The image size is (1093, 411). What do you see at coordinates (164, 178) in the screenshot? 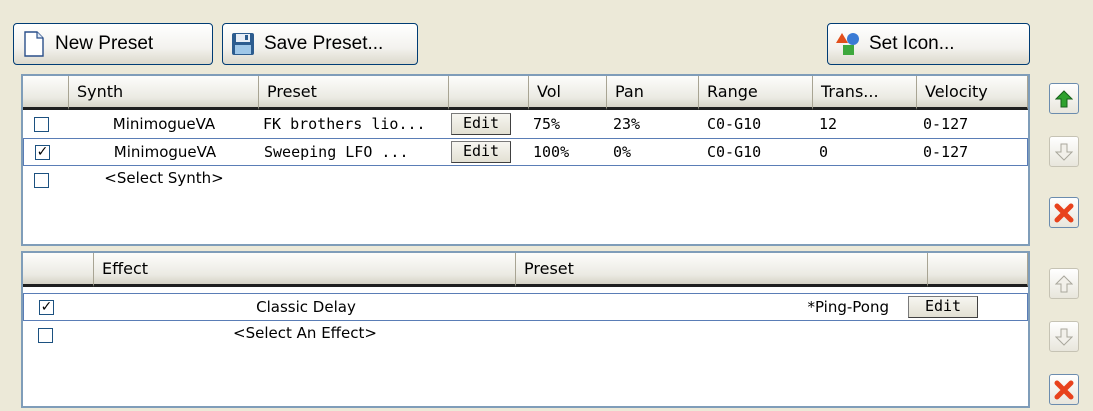
I see `select-synth-placeholder: <Select Synth>` at bounding box center [164, 178].